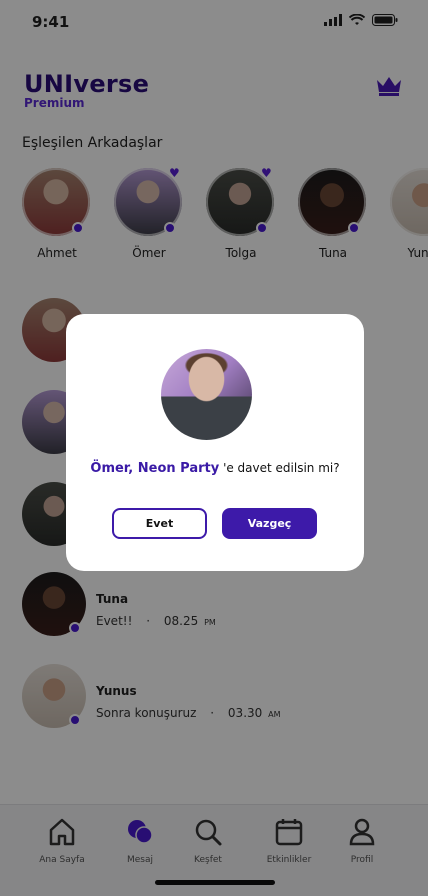  I want to click on invite-highlight: Ömer, Neon Party, so click(155, 468).